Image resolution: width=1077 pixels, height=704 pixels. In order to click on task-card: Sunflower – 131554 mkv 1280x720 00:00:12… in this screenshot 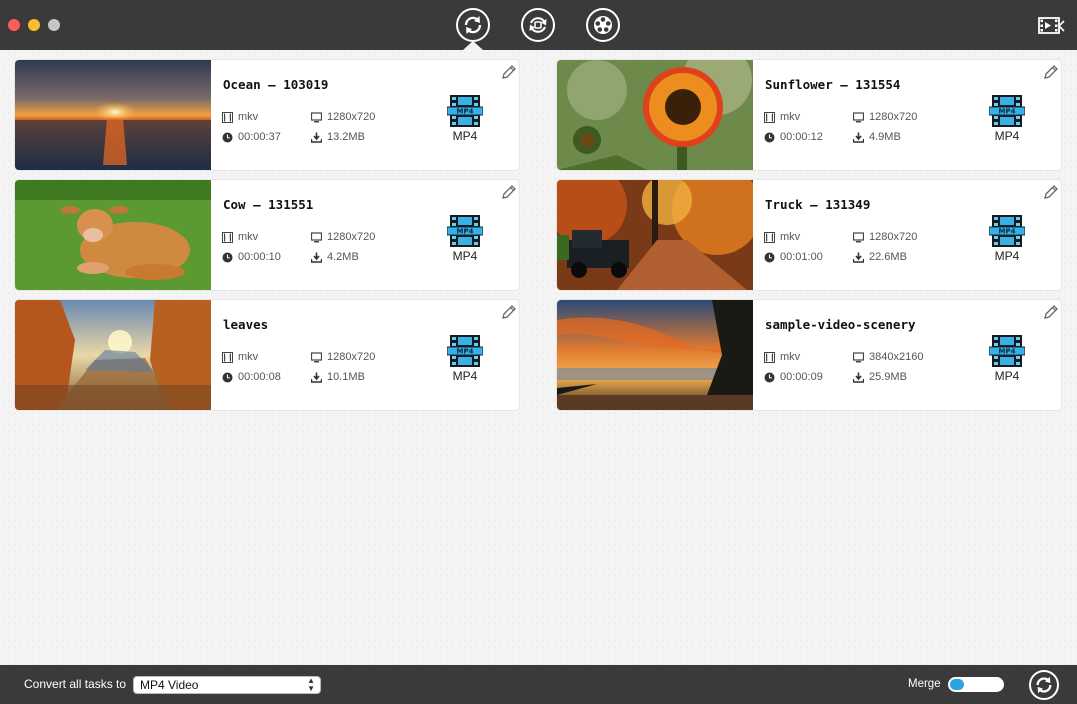, I will do `click(809, 115)`.